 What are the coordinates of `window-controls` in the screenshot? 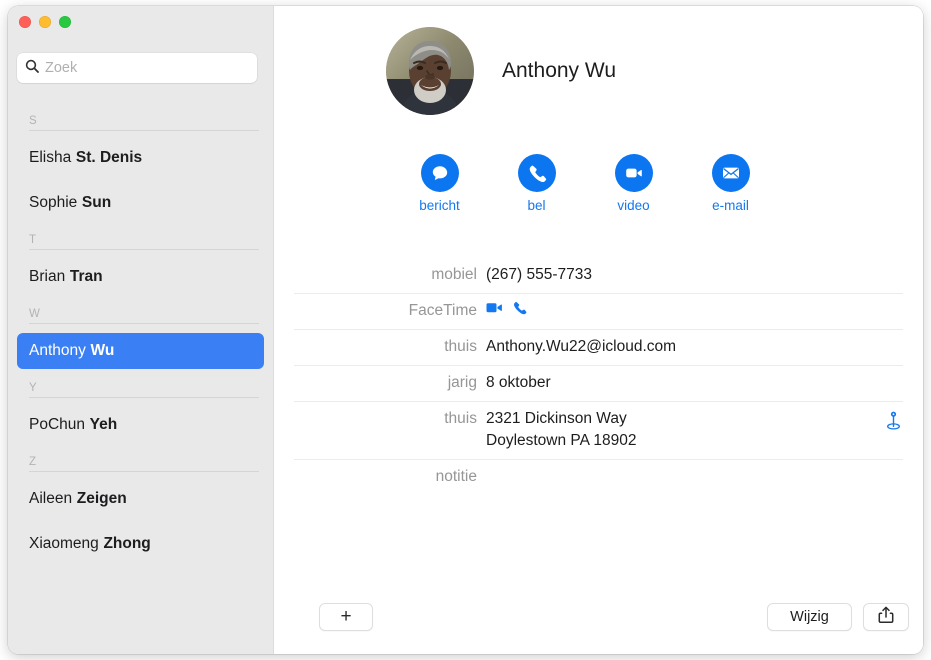 It's located at (45, 22).